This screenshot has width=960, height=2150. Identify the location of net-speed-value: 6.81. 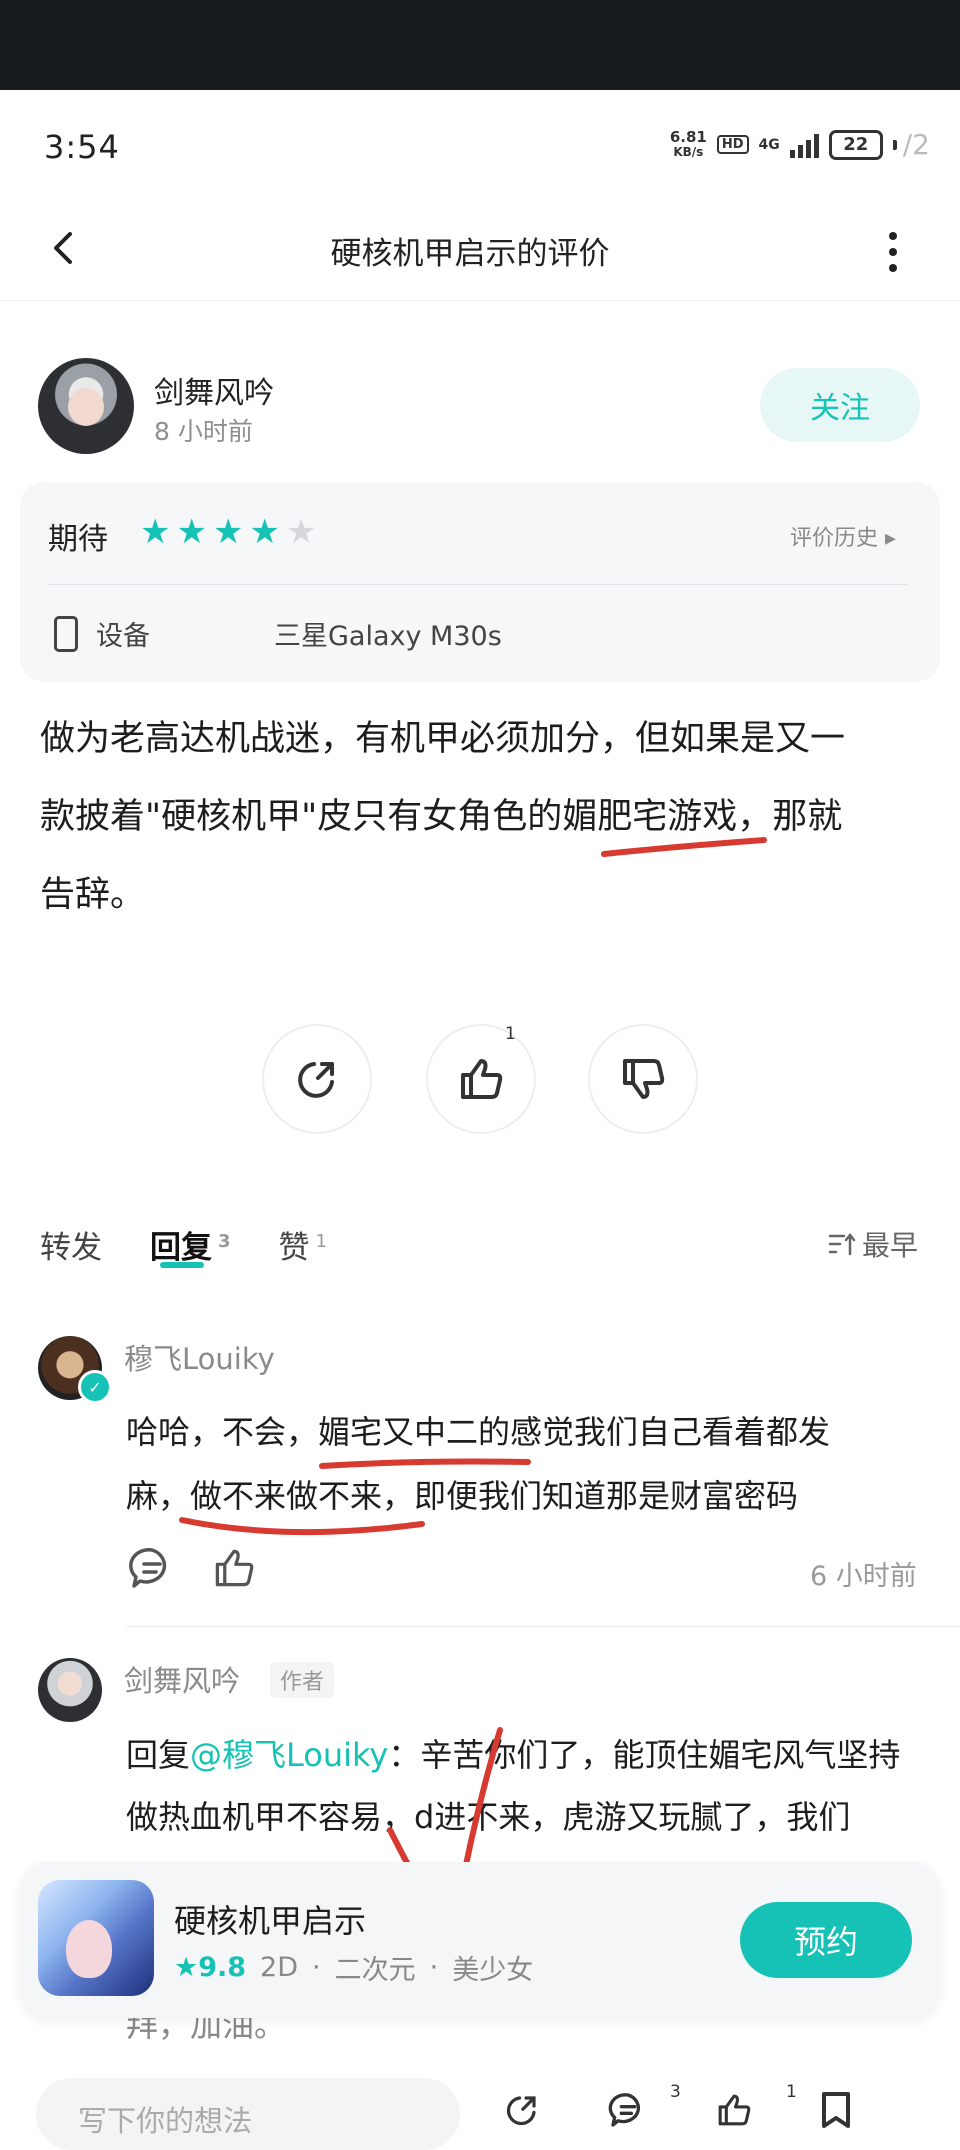
(688, 136).